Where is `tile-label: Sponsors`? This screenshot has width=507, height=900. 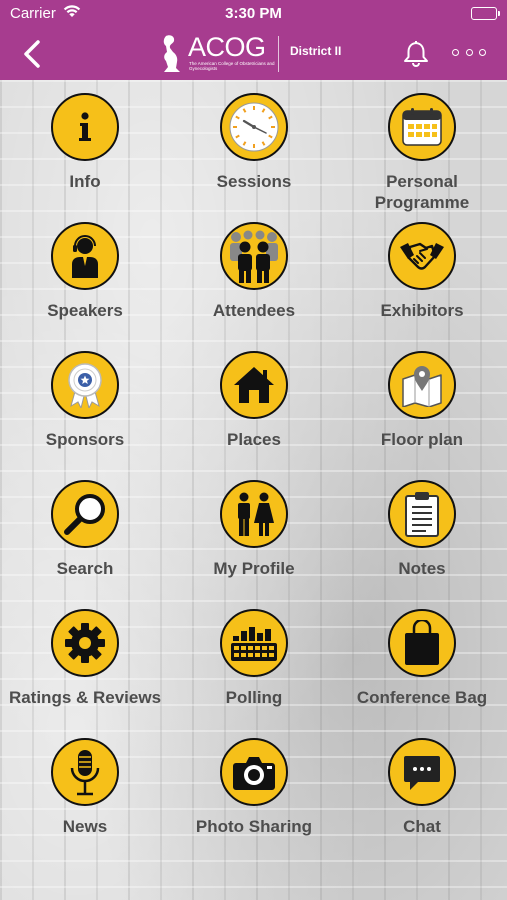 tile-label: Sponsors is located at coordinates (85, 439).